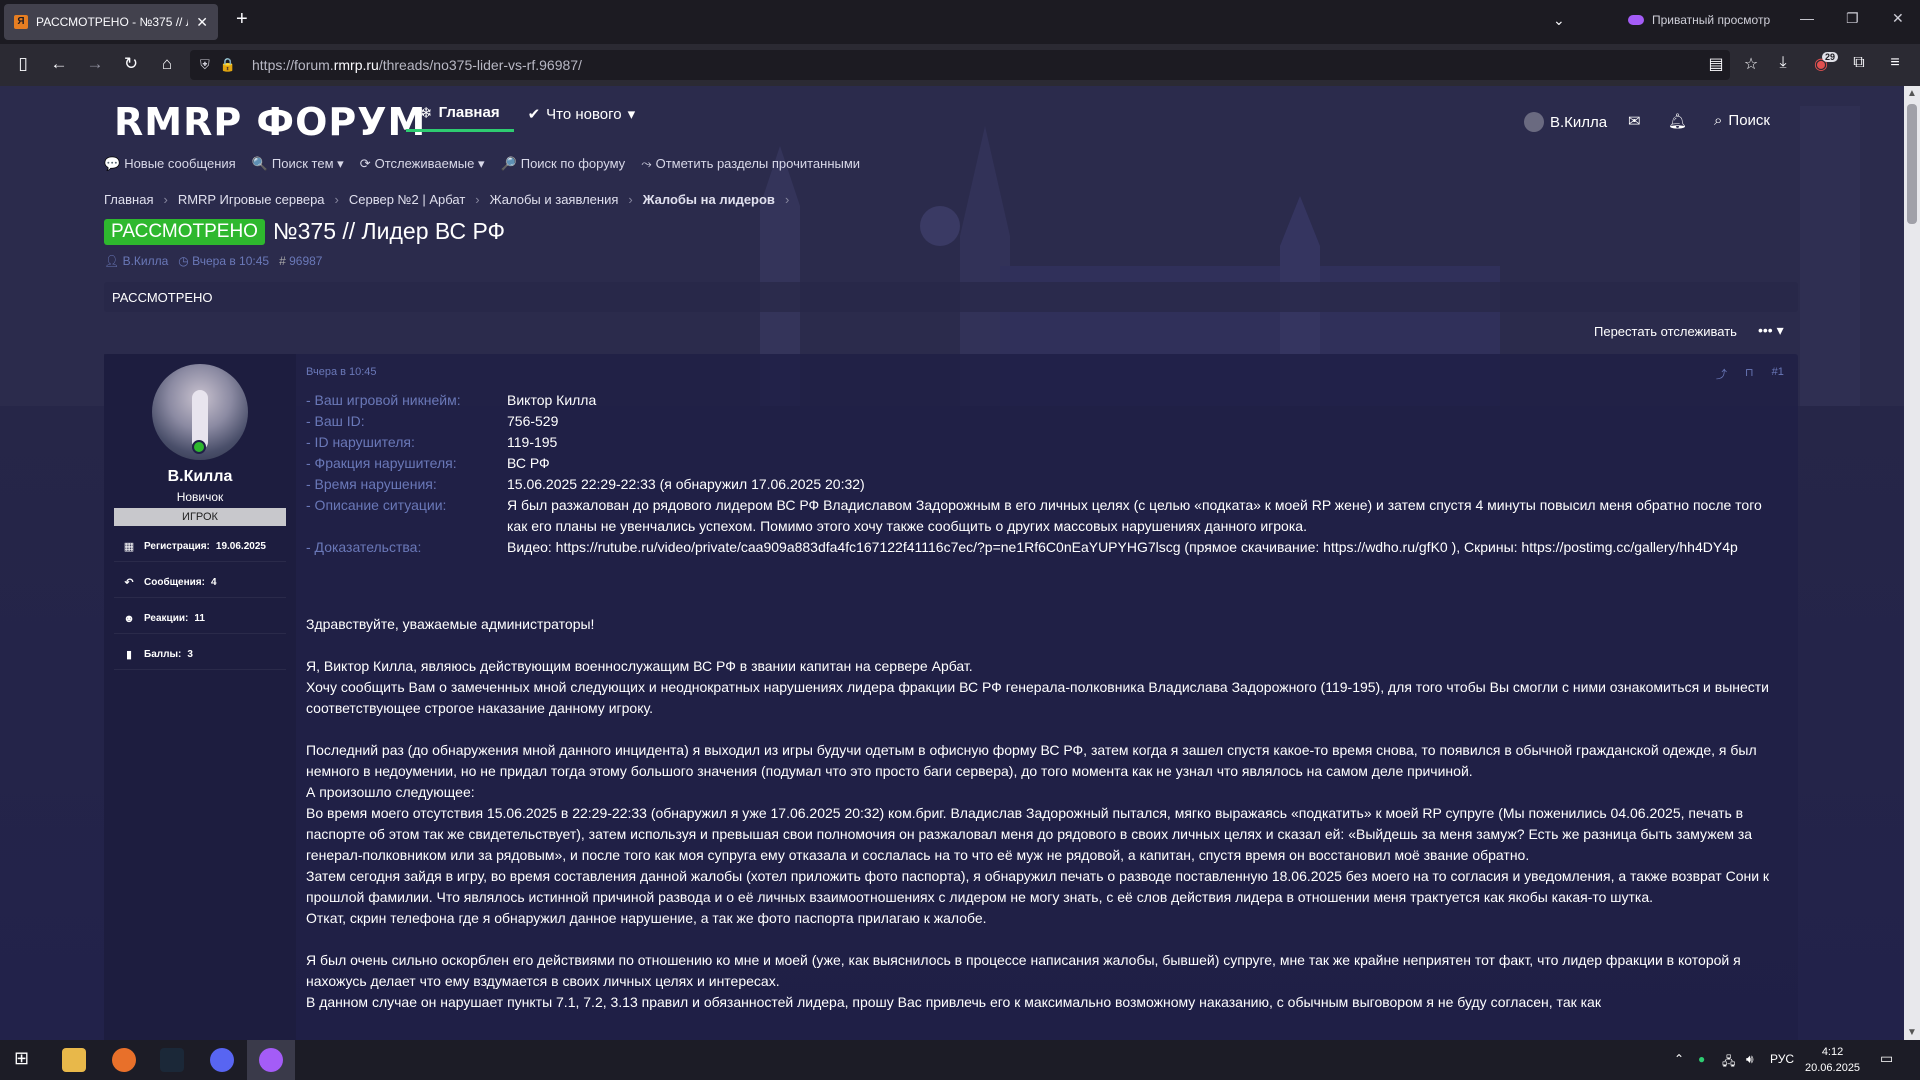 The image size is (1920, 1080). Describe the element at coordinates (251, 199) in the screenshot. I see `breadcrumb-servers: RMRP Игровые сервера` at that location.